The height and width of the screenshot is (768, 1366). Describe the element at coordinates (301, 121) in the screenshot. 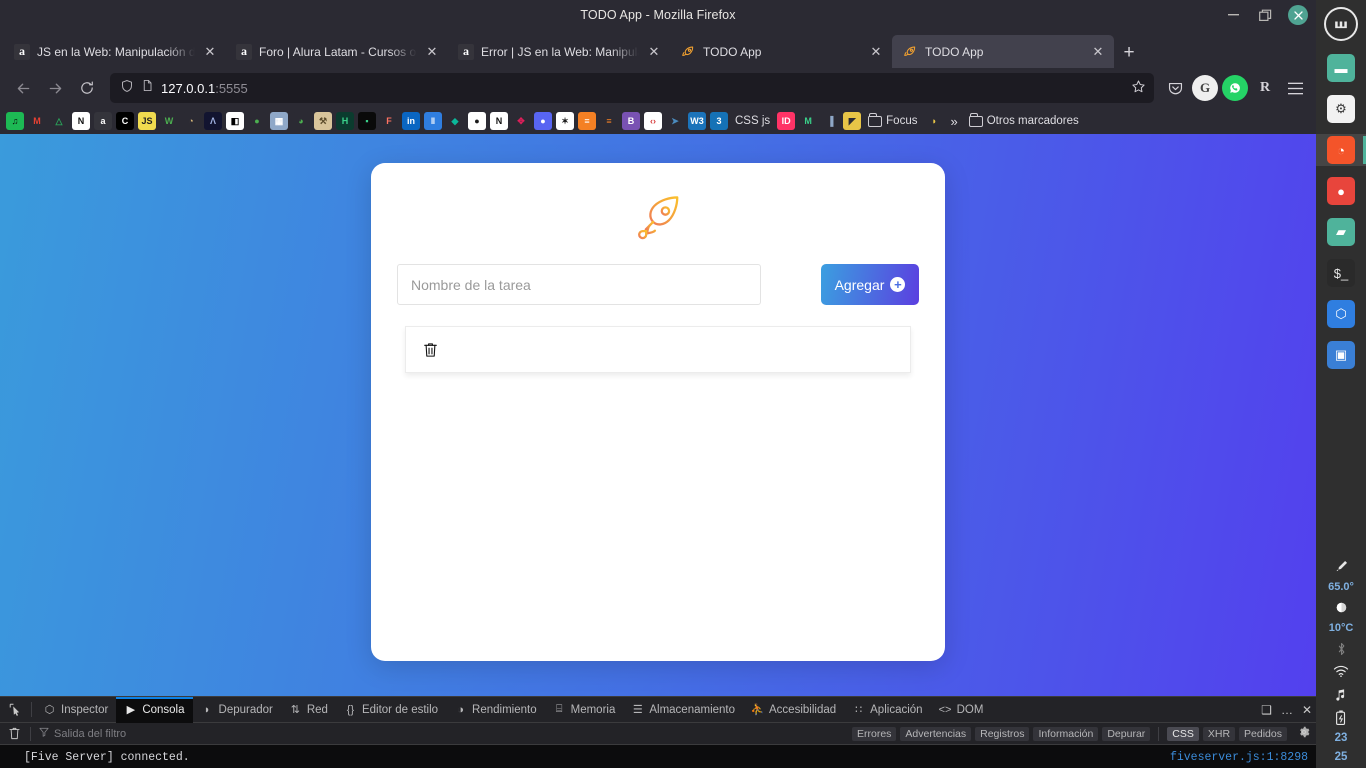

I see `pink-icon: ◕` at that location.